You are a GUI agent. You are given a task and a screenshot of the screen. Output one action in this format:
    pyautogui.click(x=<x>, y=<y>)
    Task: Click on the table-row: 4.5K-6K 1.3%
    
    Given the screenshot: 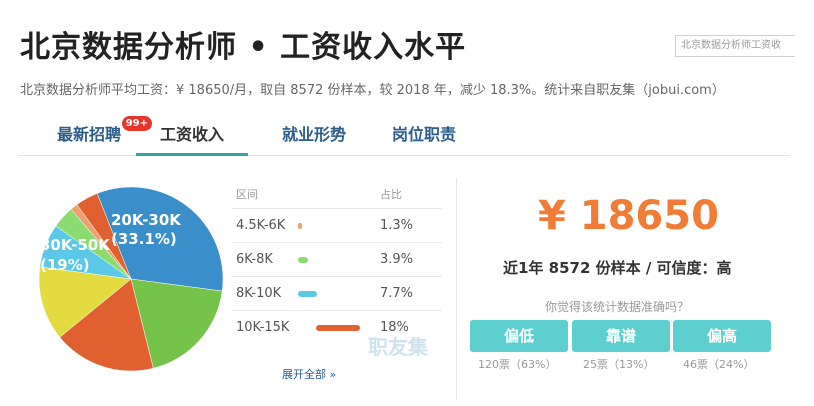 What is the action you would take?
    pyautogui.click(x=337, y=225)
    